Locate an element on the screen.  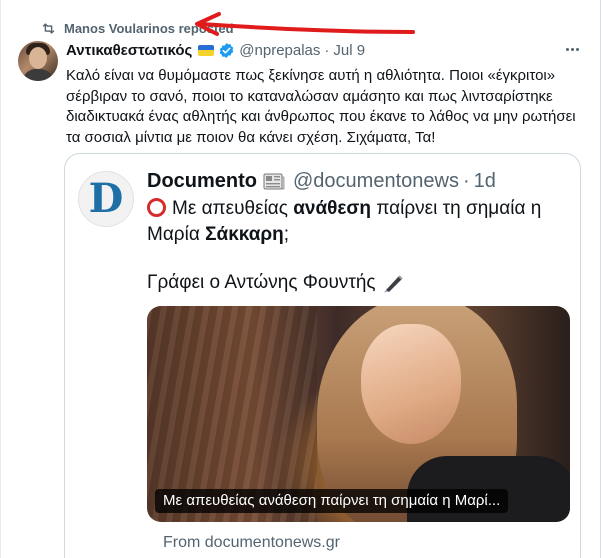
more-options-icon is located at coordinates (572, 49).